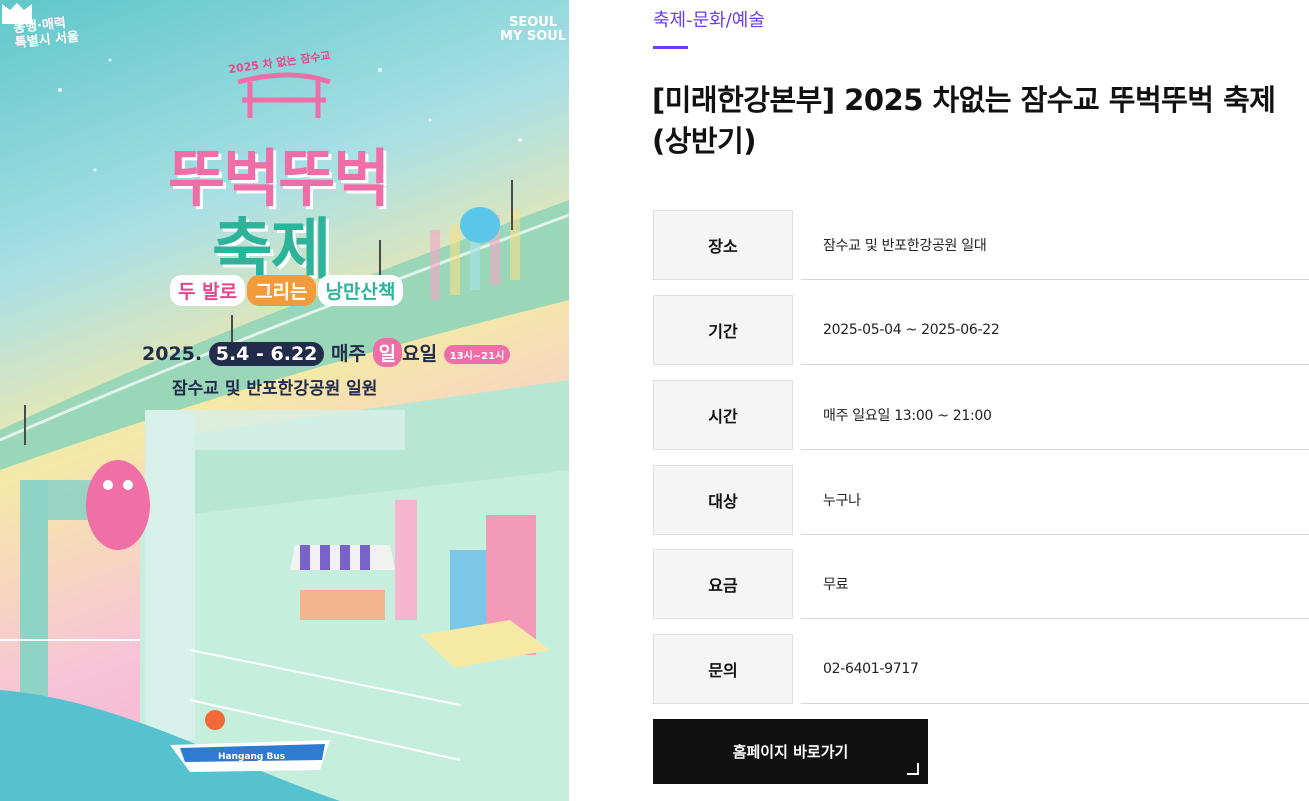 This screenshot has height=801, width=1309. I want to click on category-underline, so click(670, 47).